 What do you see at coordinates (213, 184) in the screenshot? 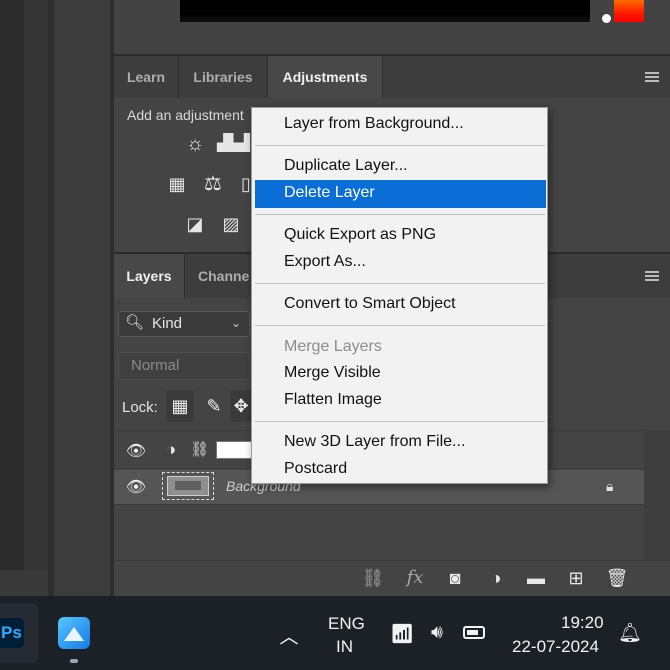
I see `color-balance-icon: ⚖` at bounding box center [213, 184].